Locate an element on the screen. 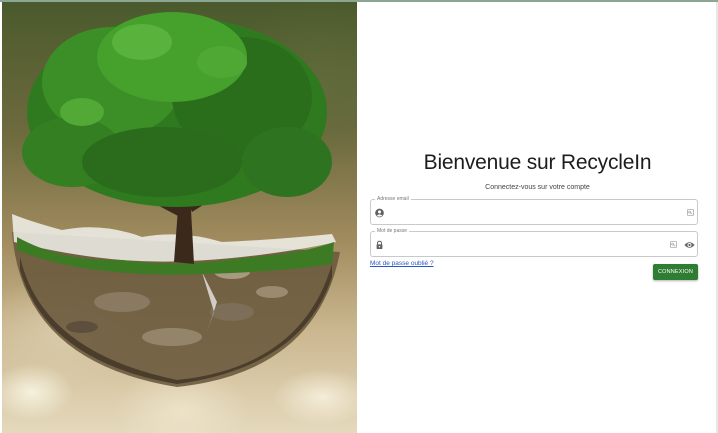 This screenshot has height=433, width=718. password-input is located at coordinates (527, 244).